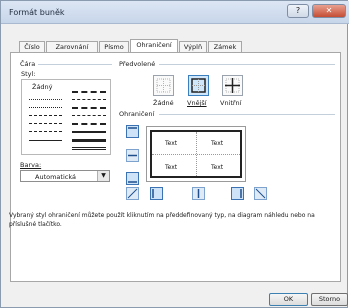 The height and width of the screenshot is (308, 356). I want to click on line-style-dash-dot-dot, so click(45, 115).